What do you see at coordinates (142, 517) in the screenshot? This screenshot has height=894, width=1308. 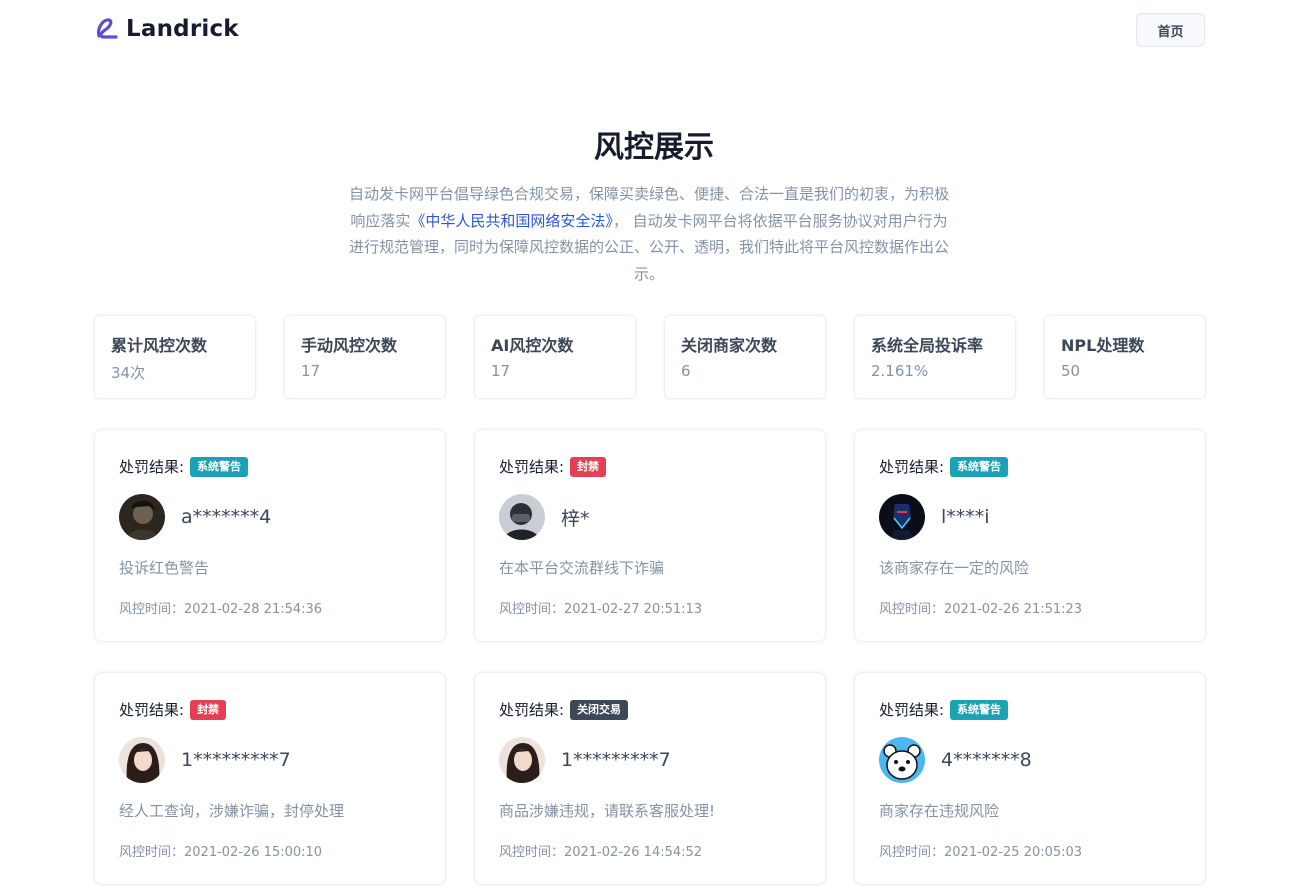 I see `dark-portrait-avatar` at bounding box center [142, 517].